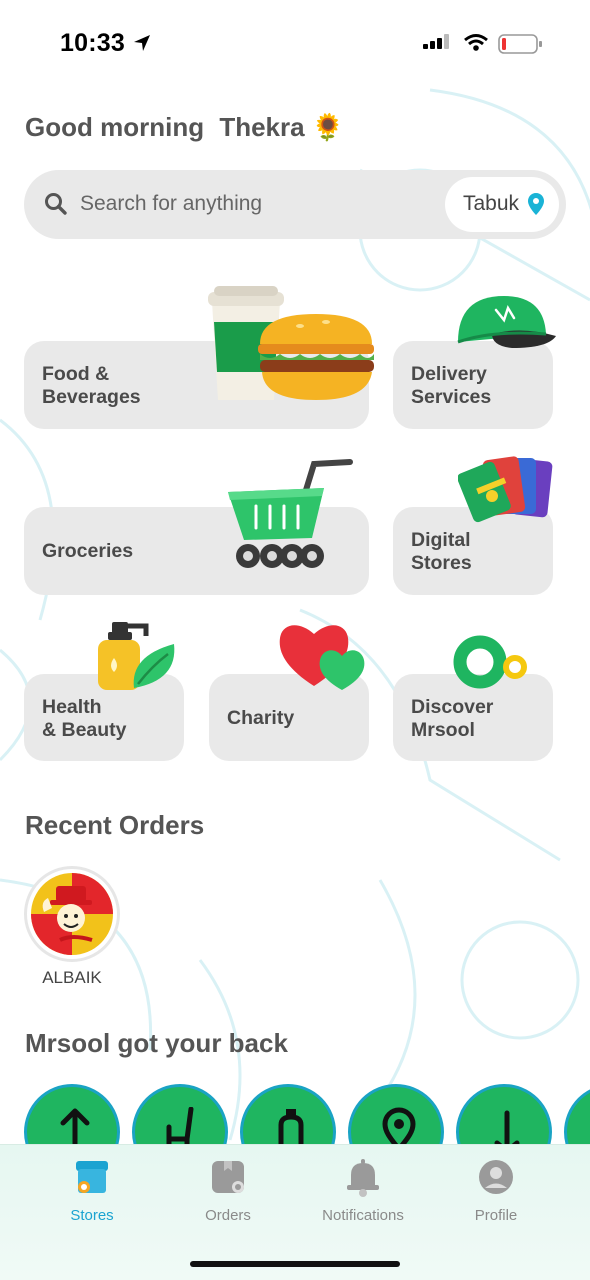 This screenshot has height=1280, width=590. Describe the element at coordinates (363, 1178) in the screenshot. I see `bell-icon` at that location.